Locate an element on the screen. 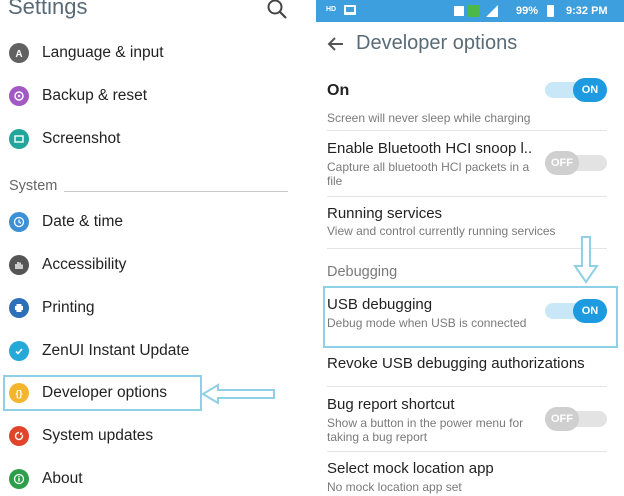 The width and height of the screenshot is (624, 496). menu-item-printing: Printing is located at coordinates (149, 308).